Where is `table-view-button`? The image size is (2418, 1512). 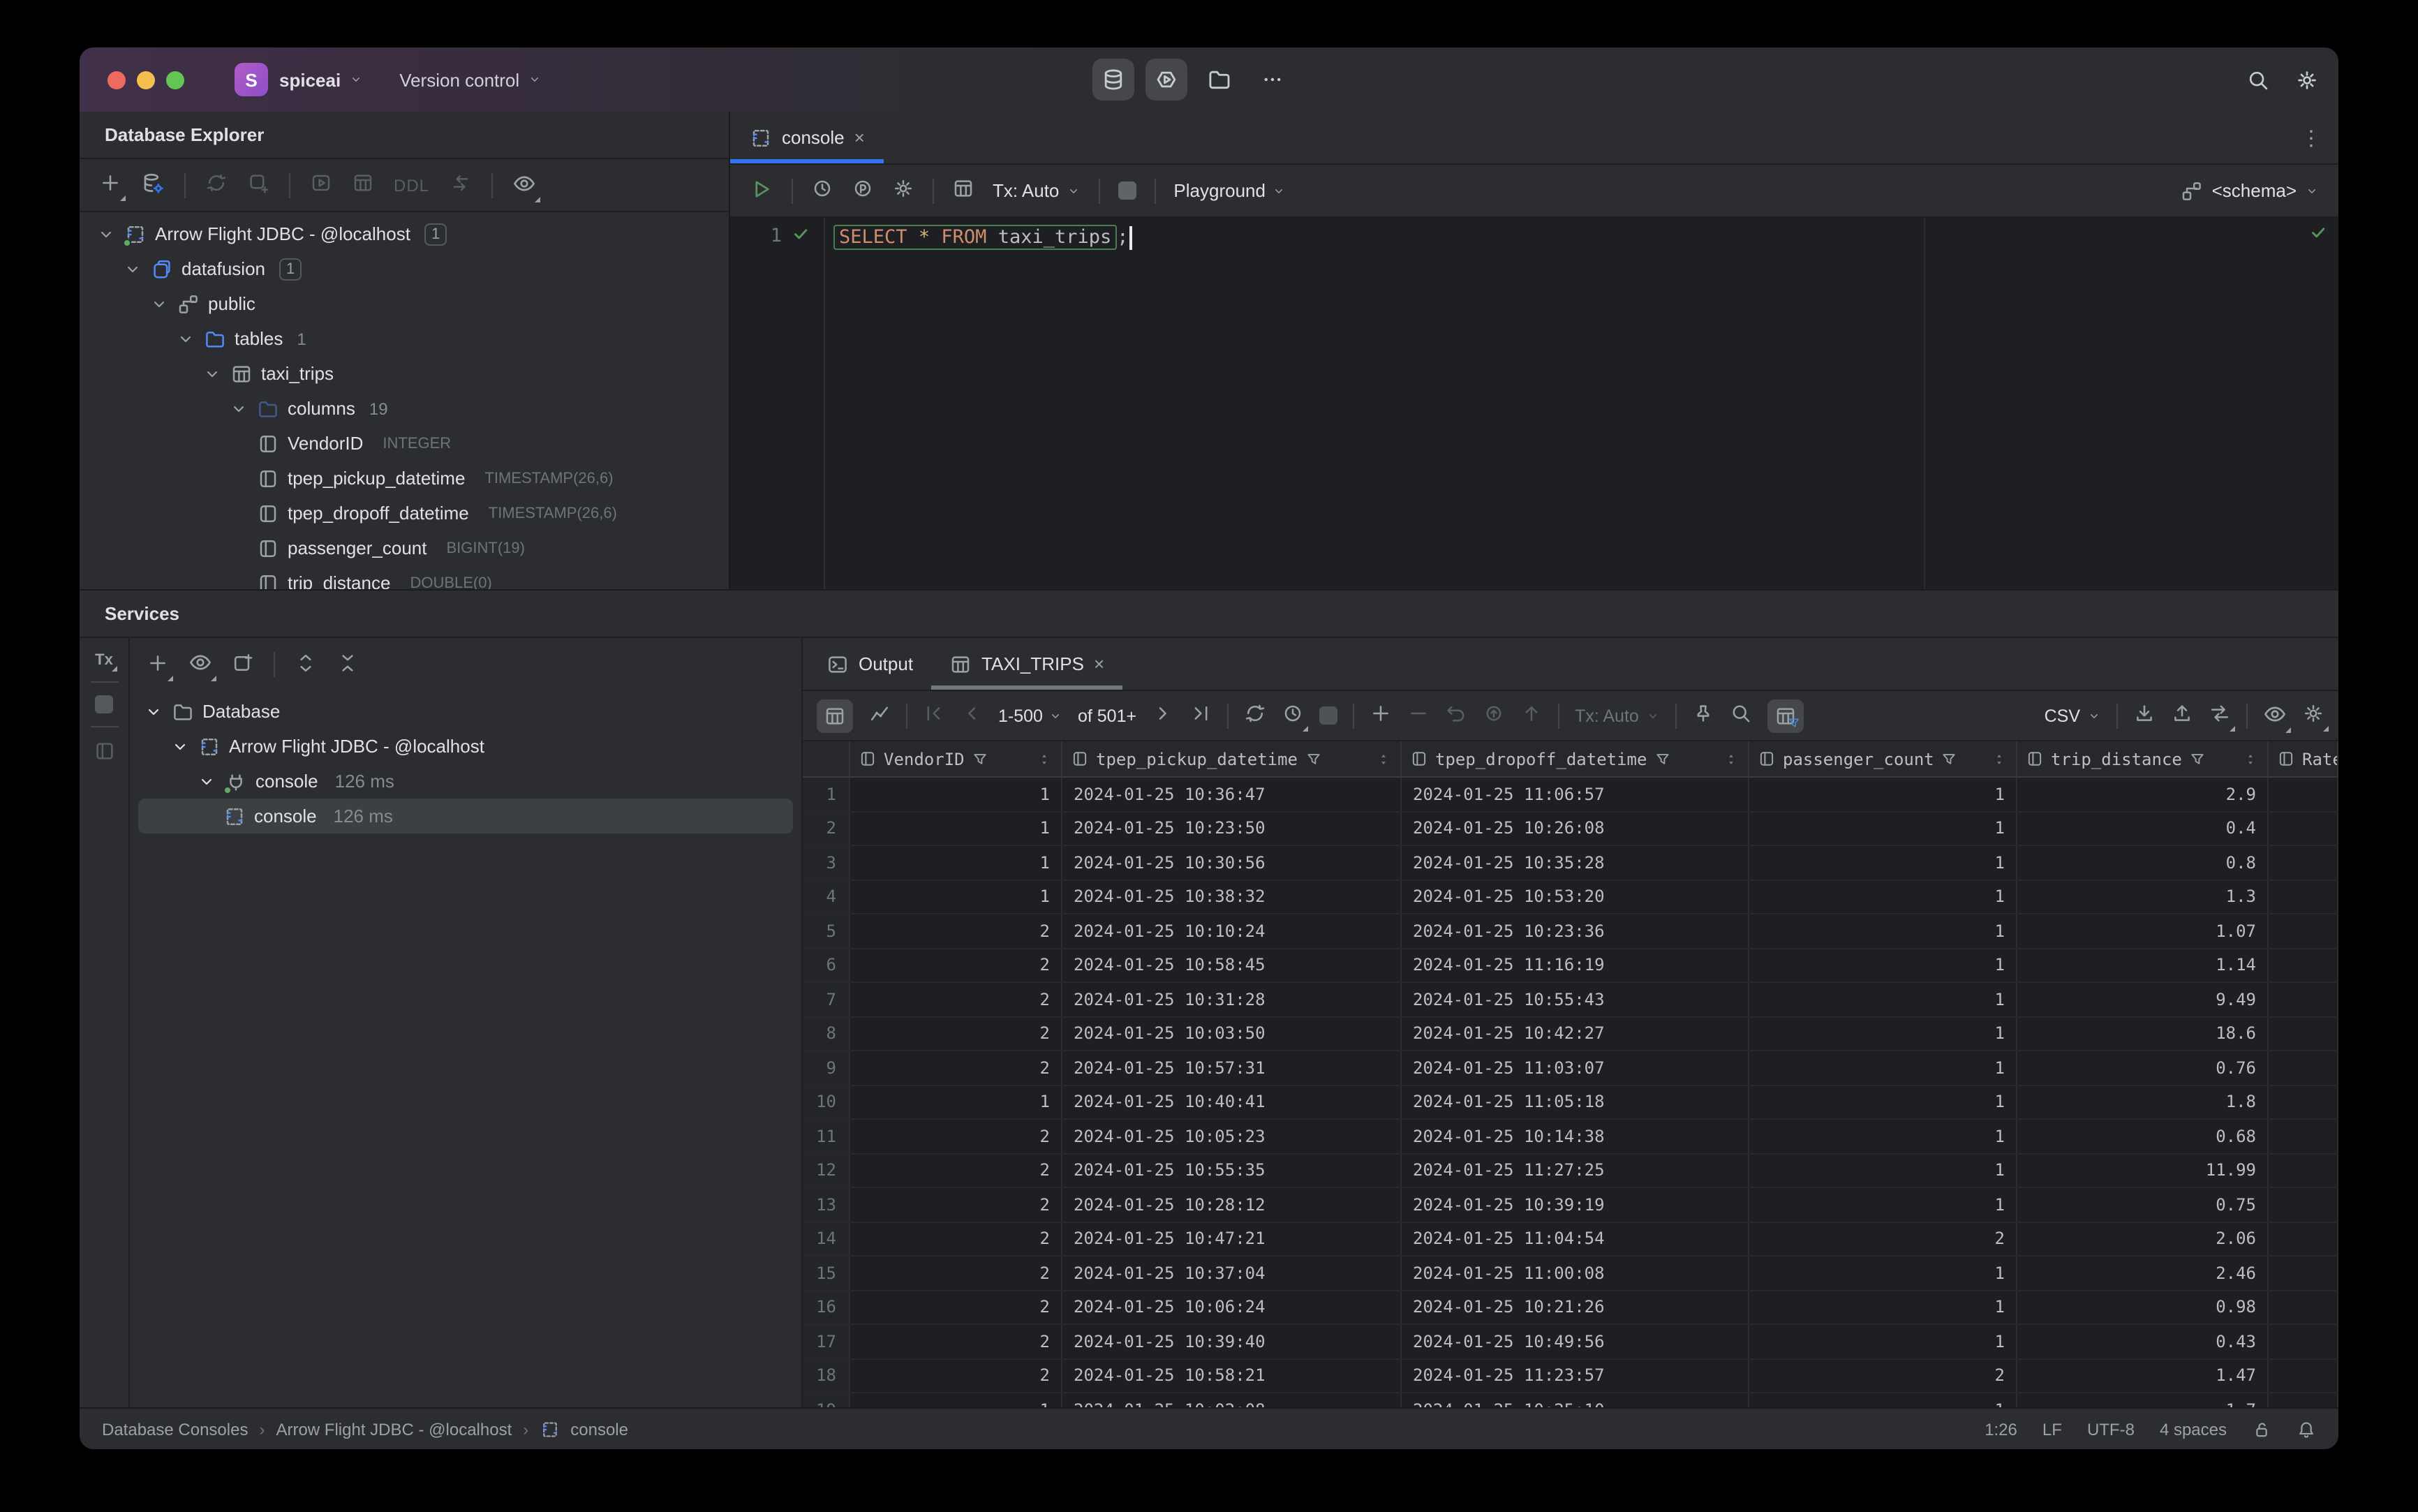 table-view-button is located at coordinates (835, 715).